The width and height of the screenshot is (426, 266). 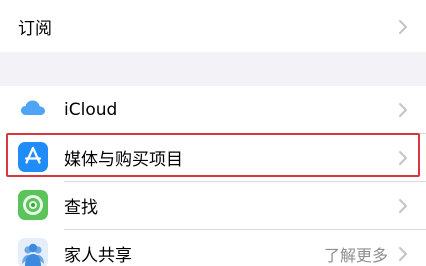 I want to click on row-detail-learn-more: 了解更多, so click(x=355, y=255).